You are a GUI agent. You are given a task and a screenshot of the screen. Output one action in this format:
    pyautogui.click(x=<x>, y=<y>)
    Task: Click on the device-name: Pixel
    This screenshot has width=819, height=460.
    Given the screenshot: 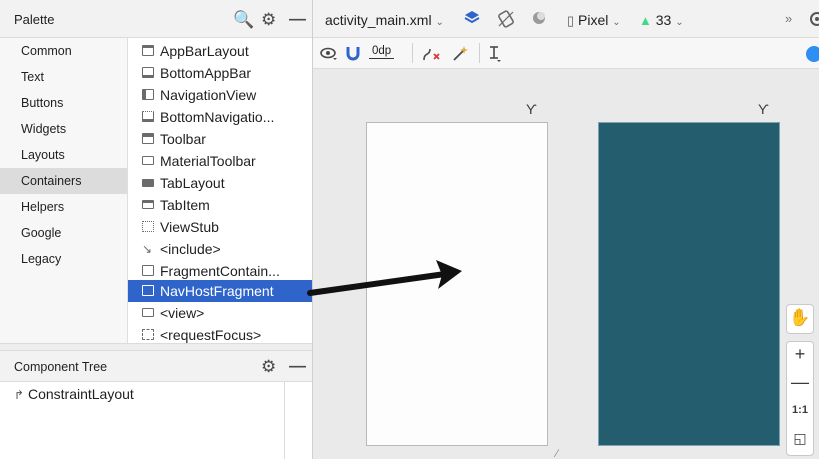 What is the action you would take?
    pyautogui.click(x=593, y=20)
    